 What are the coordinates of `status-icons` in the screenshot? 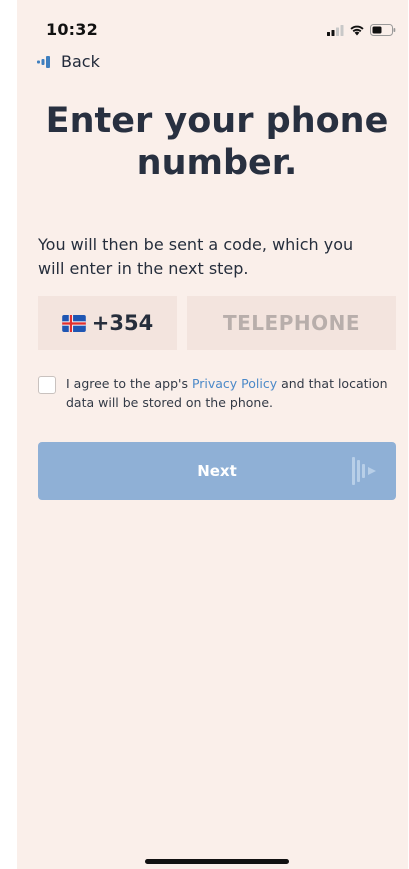 It's located at (361, 30).